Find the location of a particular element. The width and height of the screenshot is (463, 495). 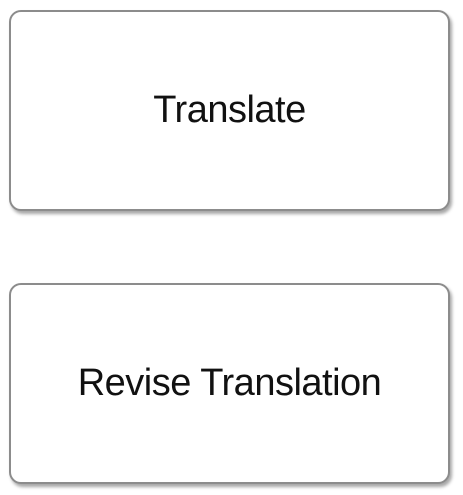

revise-translation-label: Revise Translation is located at coordinates (229, 383).